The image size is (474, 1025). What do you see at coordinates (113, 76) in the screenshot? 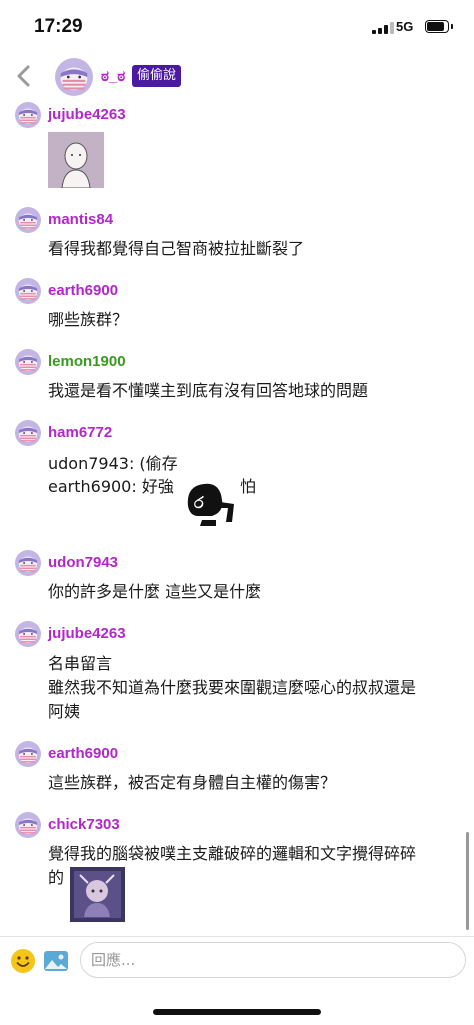
I see `author-name: ಠ_ಠ` at bounding box center [113, 76].